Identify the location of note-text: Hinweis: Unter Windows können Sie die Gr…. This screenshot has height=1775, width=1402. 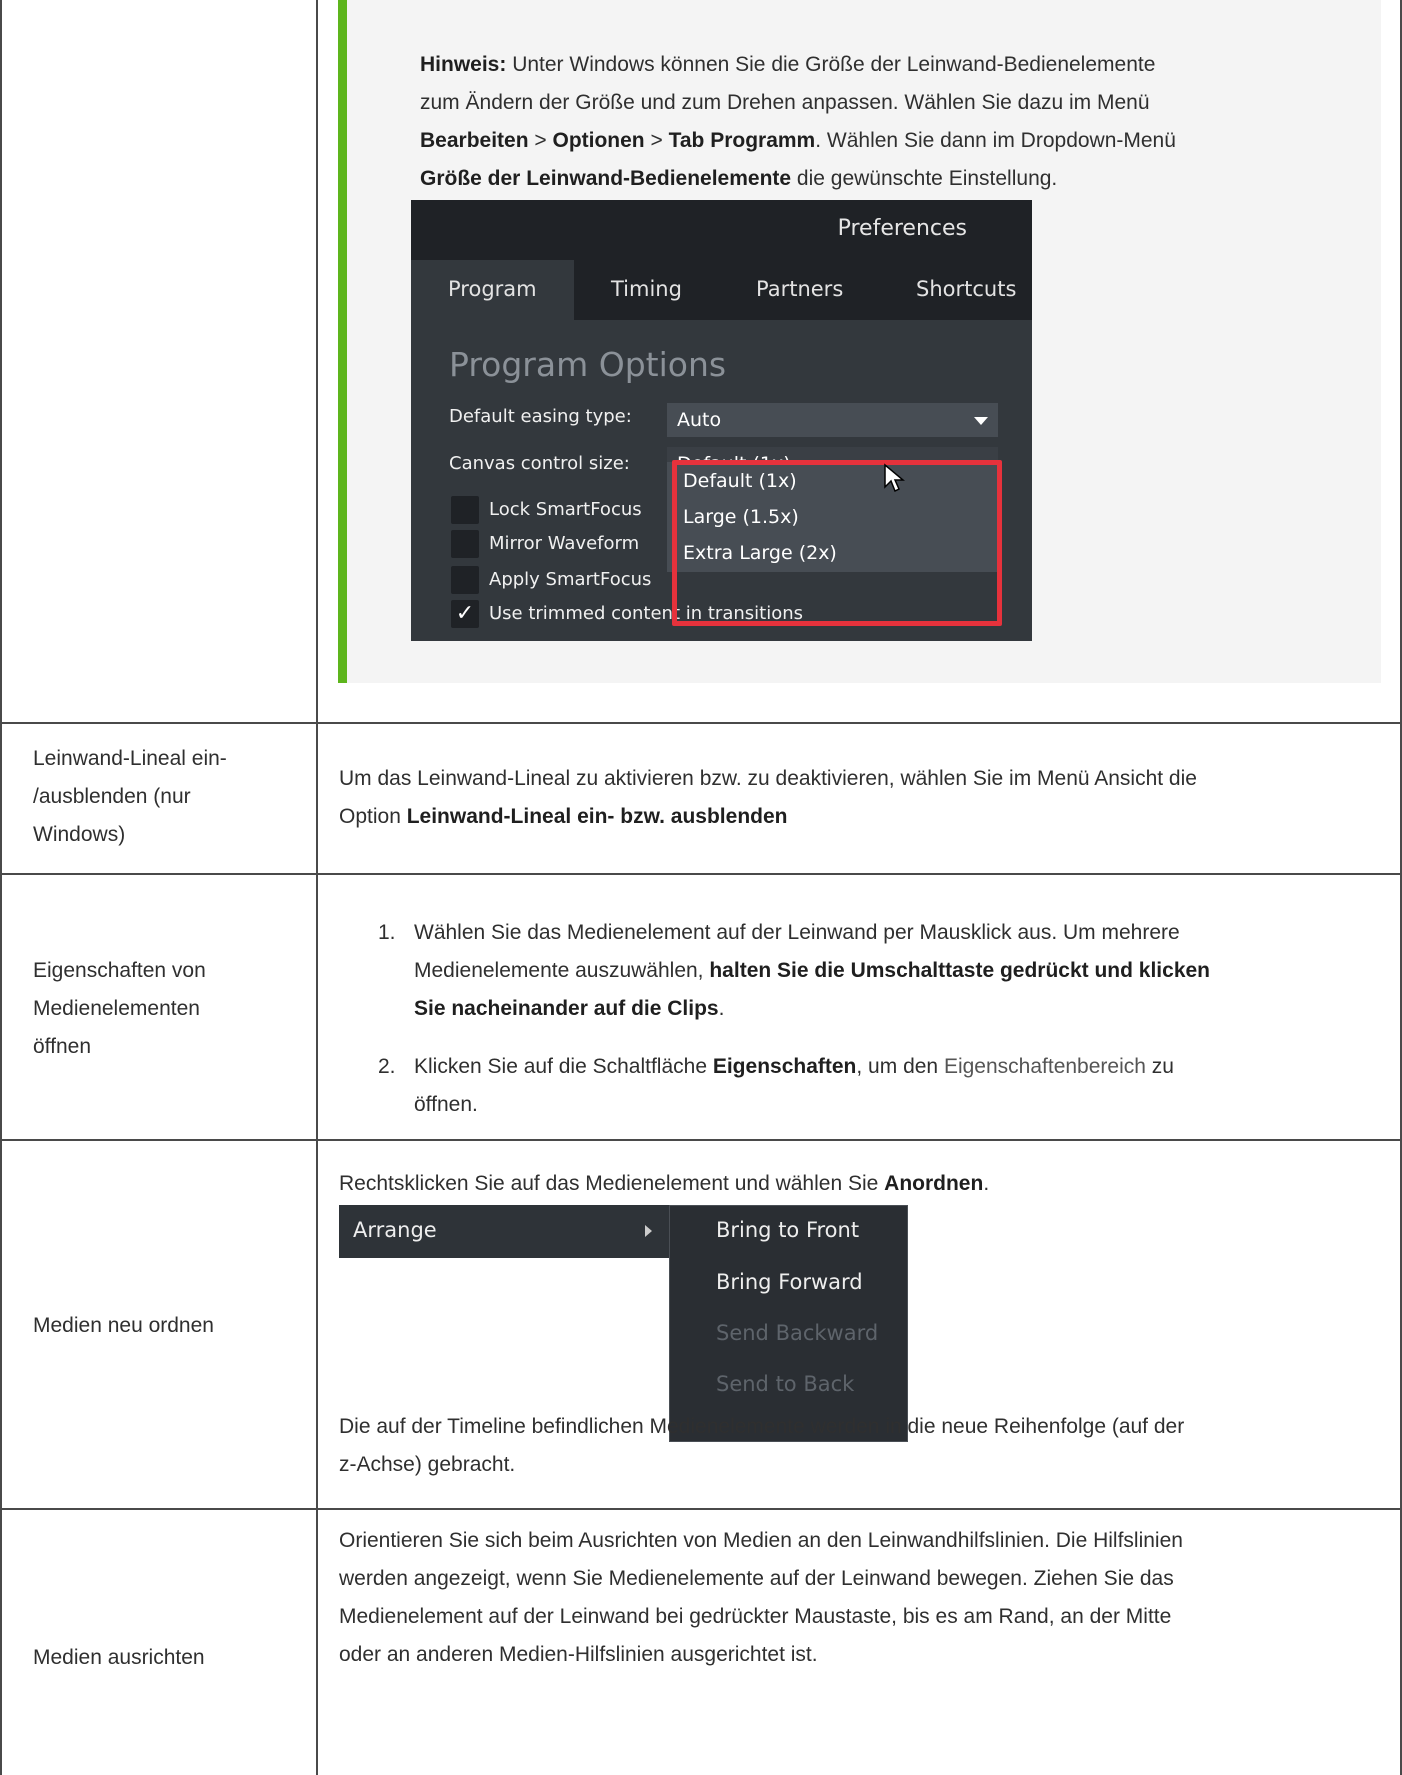
(885, 122).